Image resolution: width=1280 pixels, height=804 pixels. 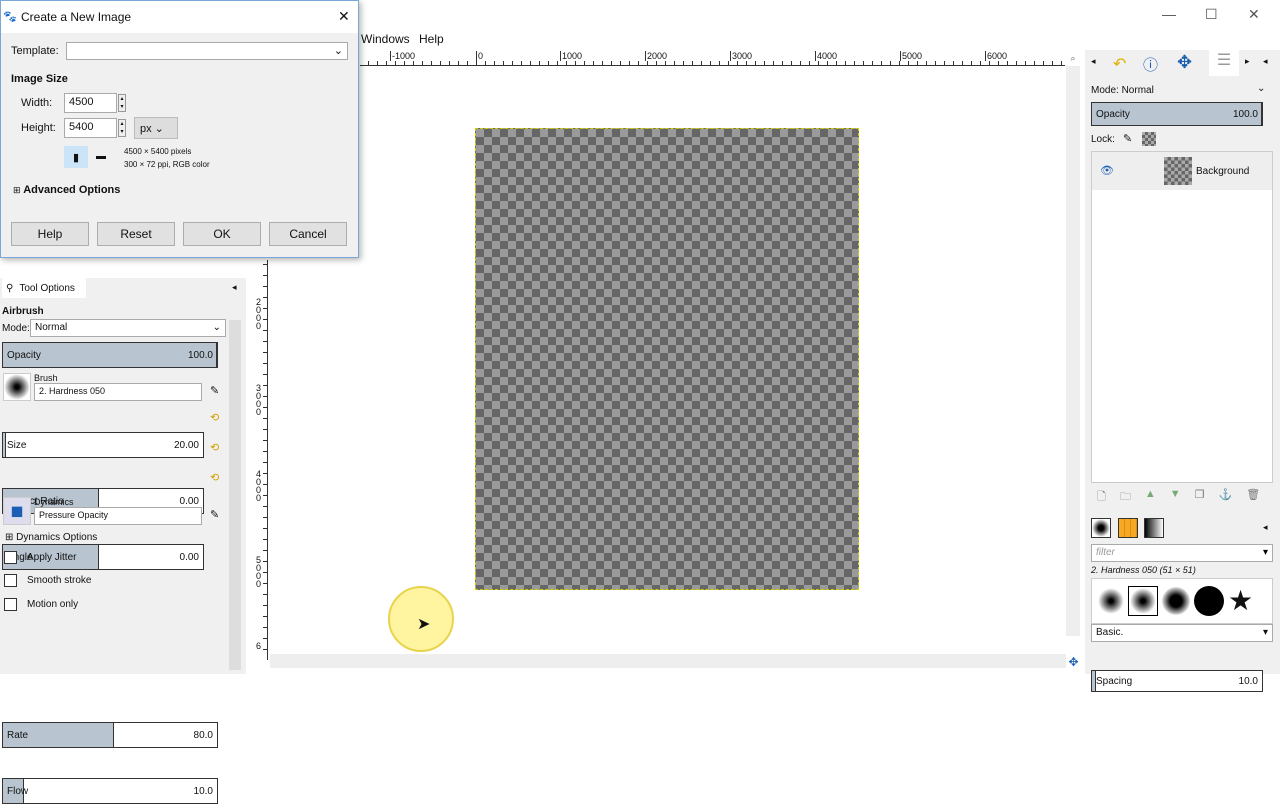 What do you see at coordinates (1107, 170) in the screenshot?
I see `visibility-eye-icon: 👁` at bounding box center [1107, 170].